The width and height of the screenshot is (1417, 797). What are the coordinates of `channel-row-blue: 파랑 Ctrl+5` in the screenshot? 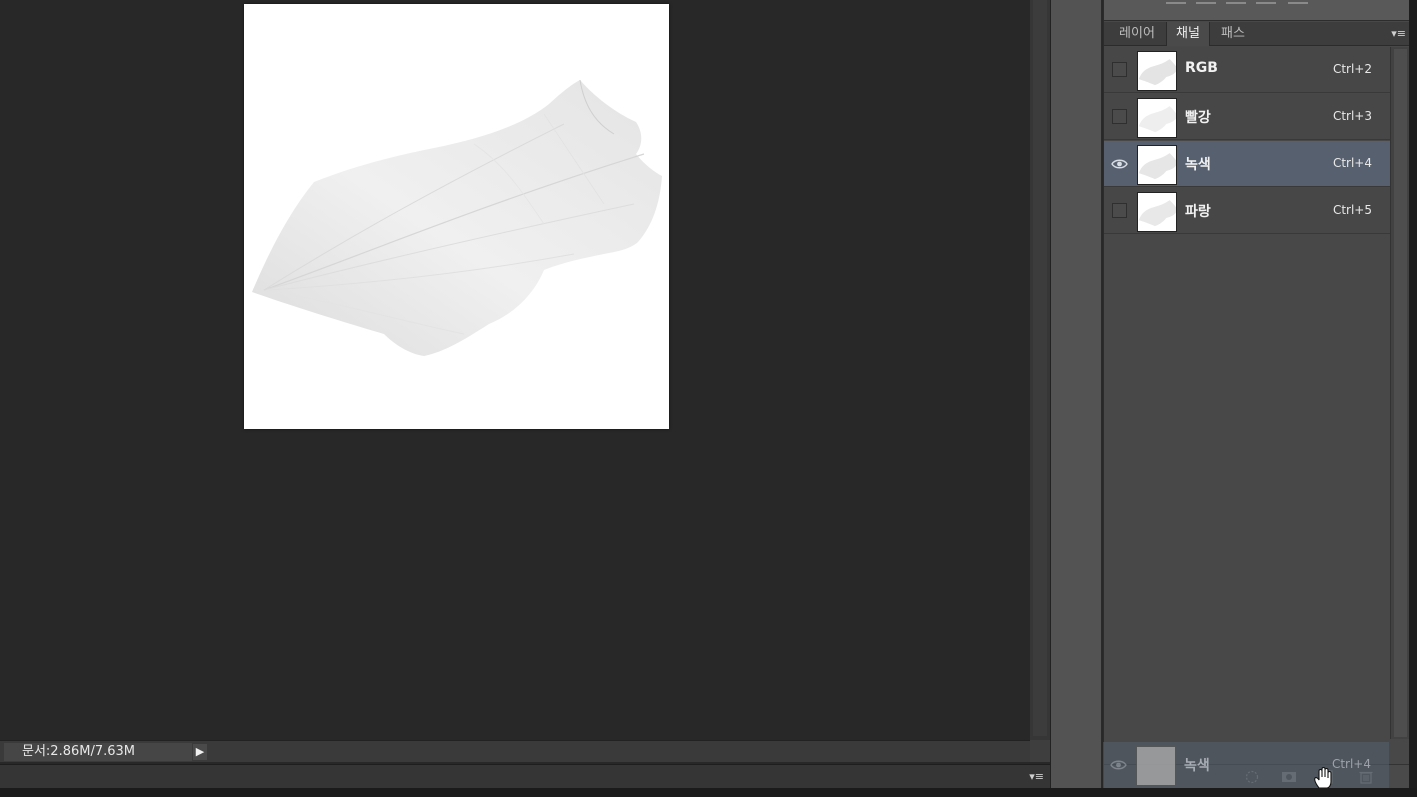 It's located at (1247, 211).